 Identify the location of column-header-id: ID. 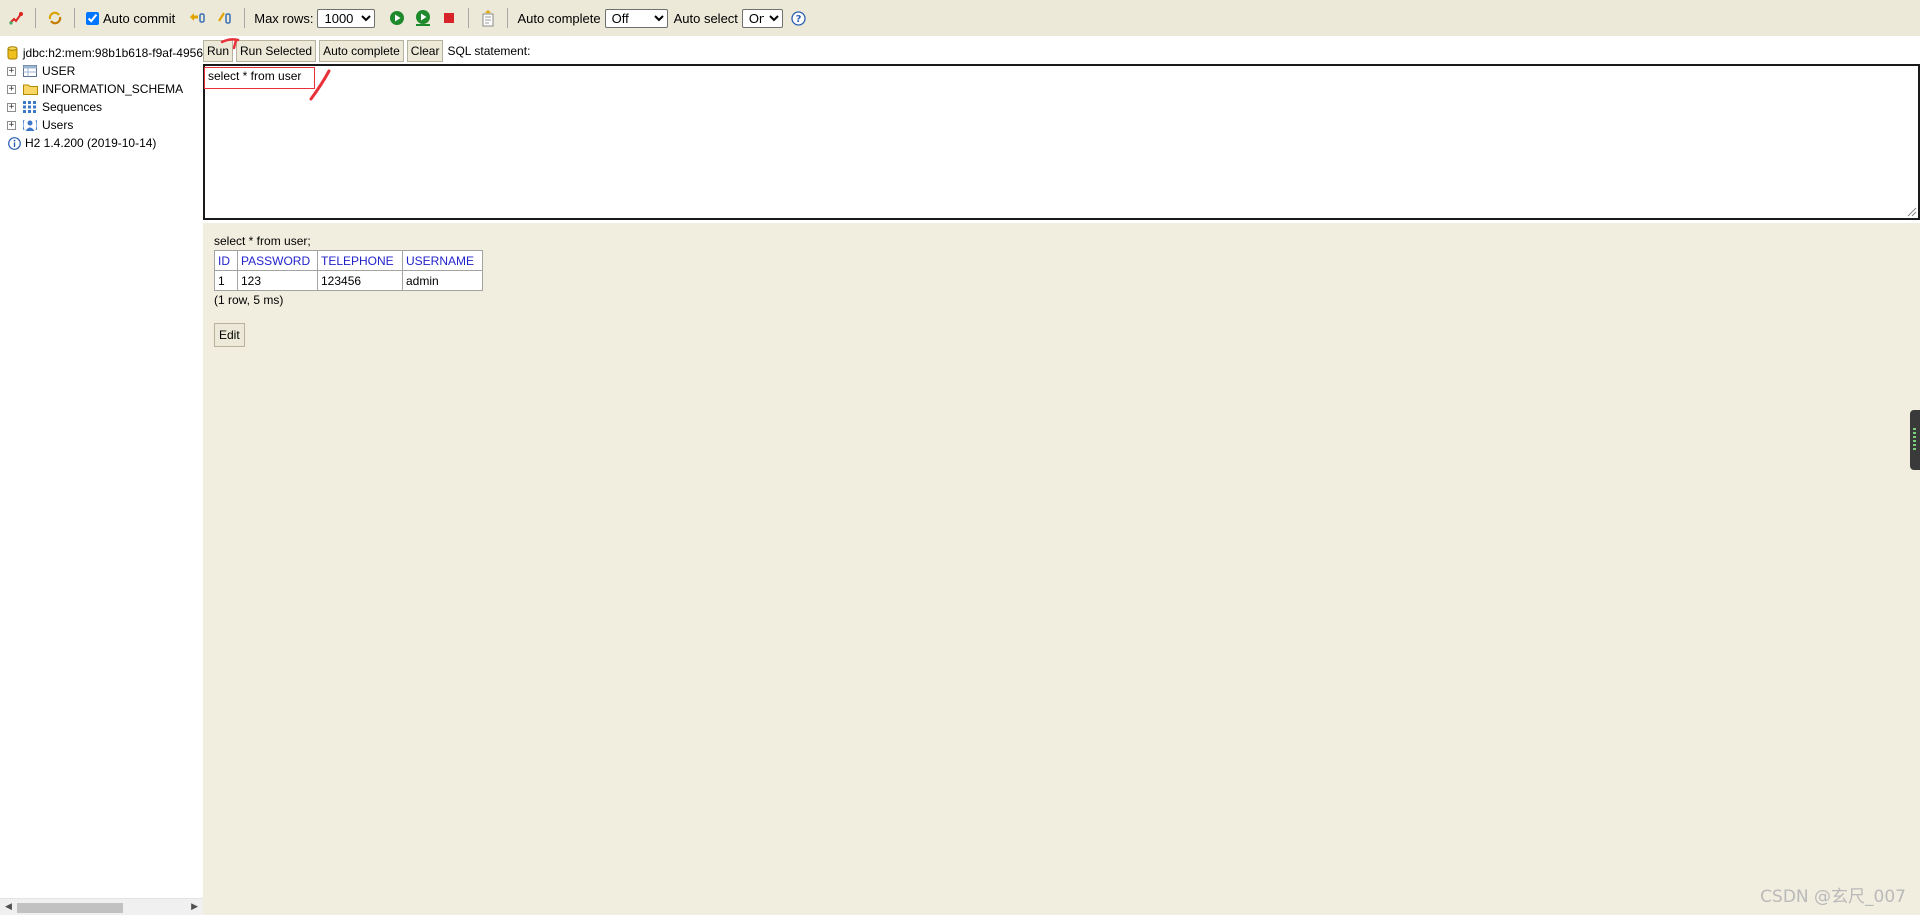
(226, 260).